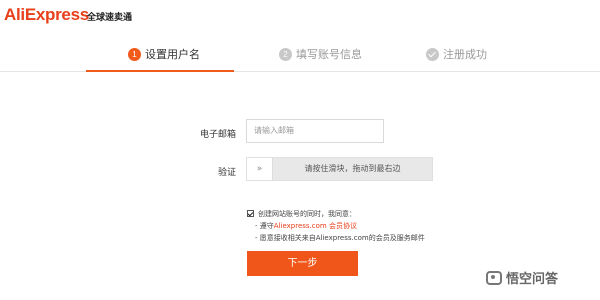 This screenshot has height=300, width=600. Describe the element at coordinates (217, 135) in the screenshot. I see `email-label: 电子邮箱` at that location.